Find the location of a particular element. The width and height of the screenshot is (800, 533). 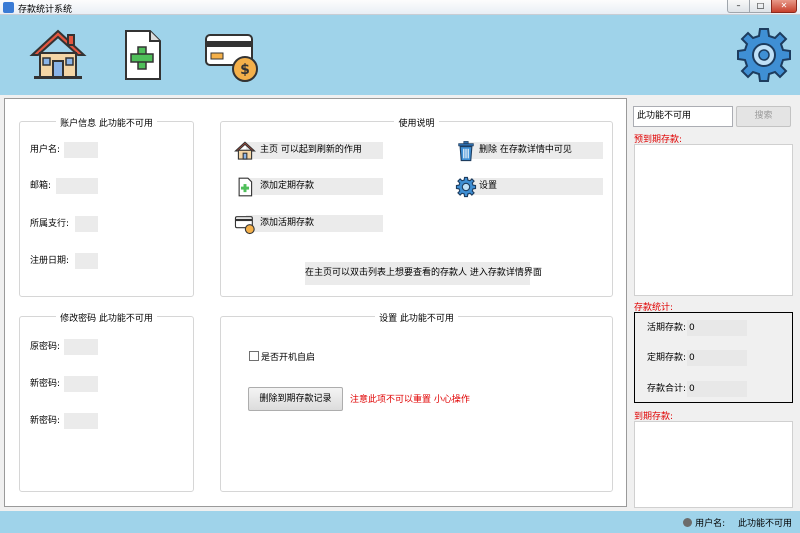

autostart-row: 是否开机自启 is located at coordinates (282, 356).